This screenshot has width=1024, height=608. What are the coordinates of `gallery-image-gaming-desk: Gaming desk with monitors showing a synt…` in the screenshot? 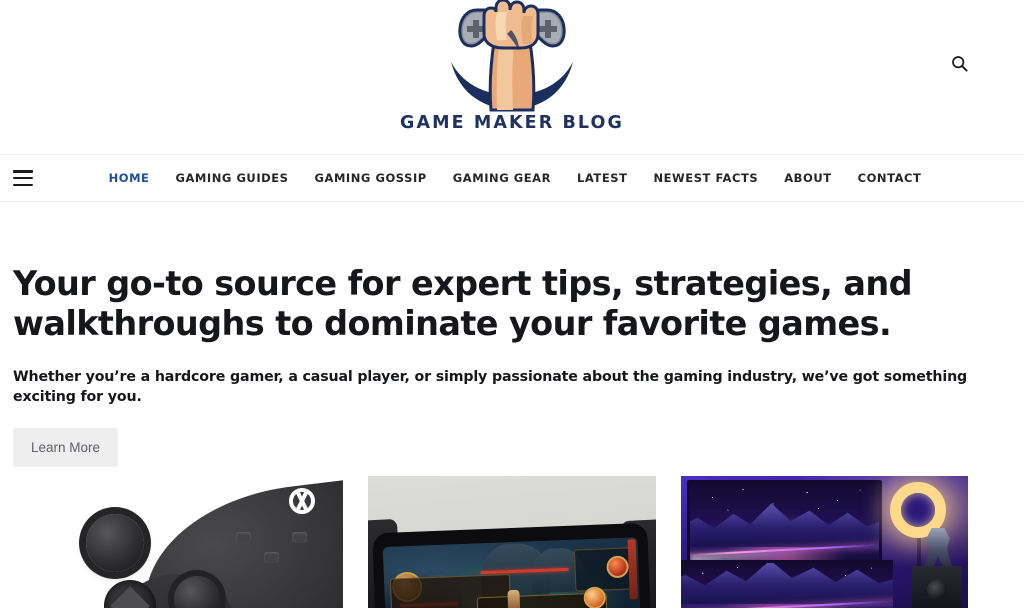 It's located at (824, 542).